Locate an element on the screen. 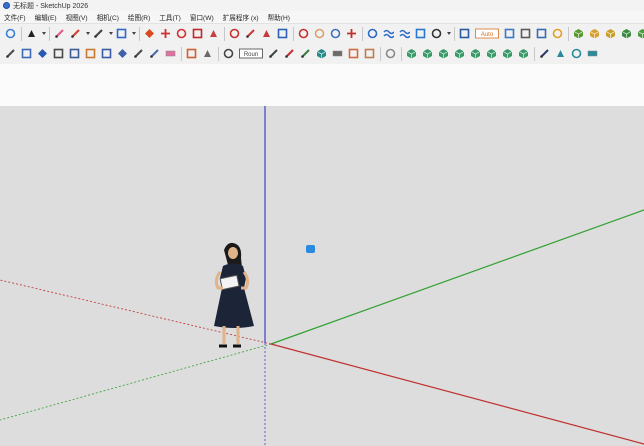 The width and height of the screenshot is (644, 446). rotate-button is located at coordinates (181, 33).